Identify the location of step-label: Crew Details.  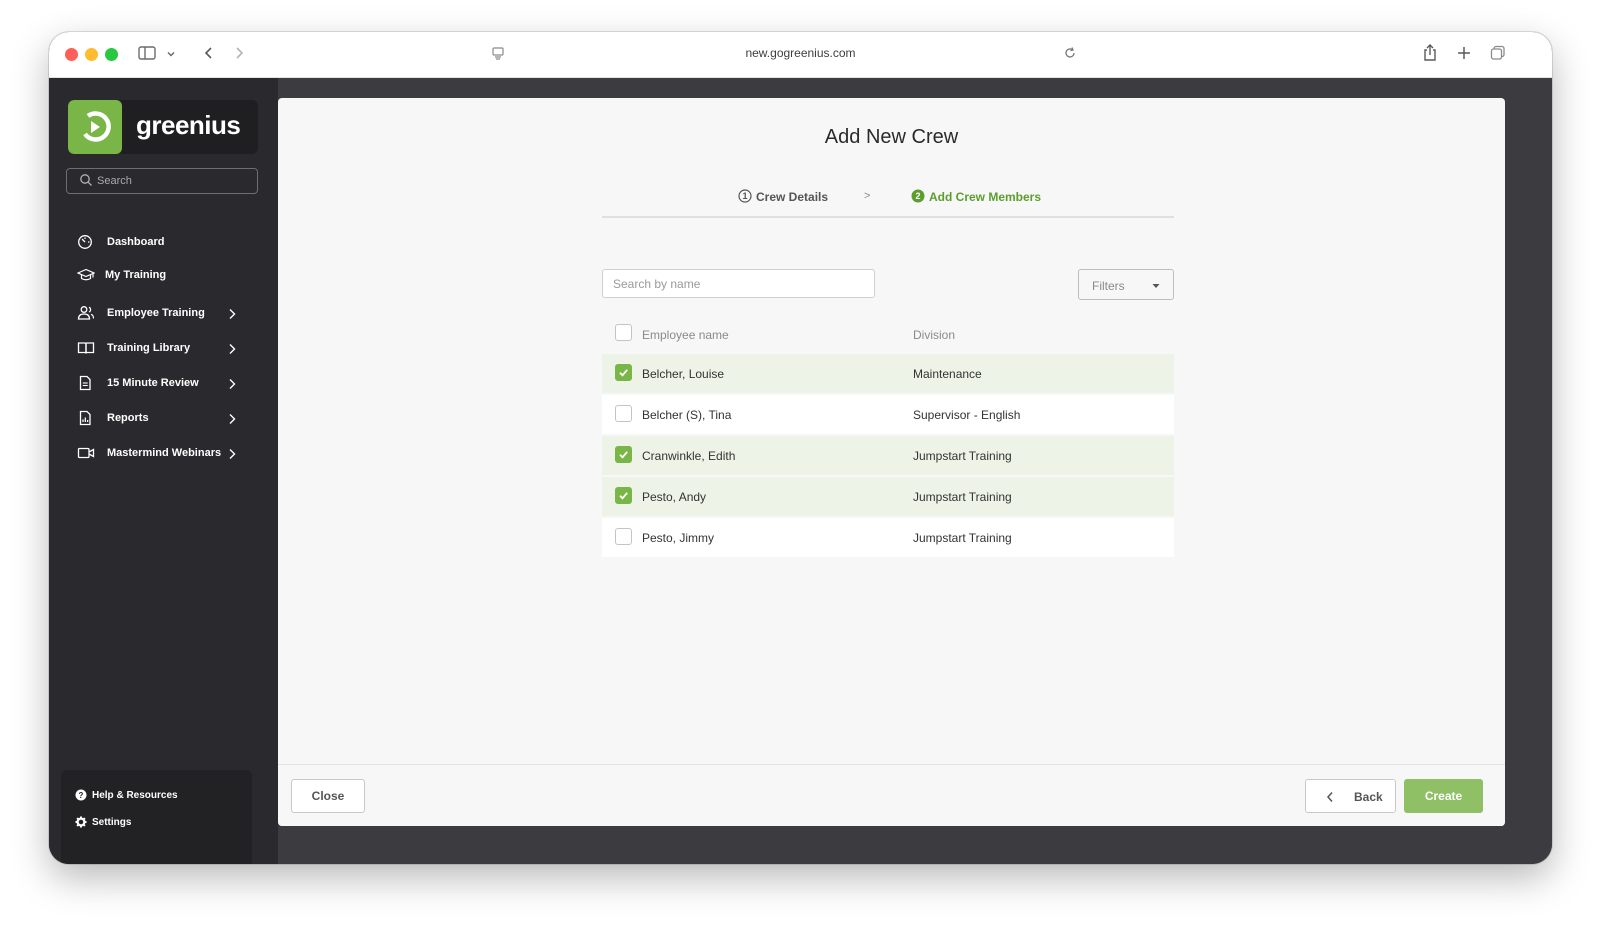
(792, 197).